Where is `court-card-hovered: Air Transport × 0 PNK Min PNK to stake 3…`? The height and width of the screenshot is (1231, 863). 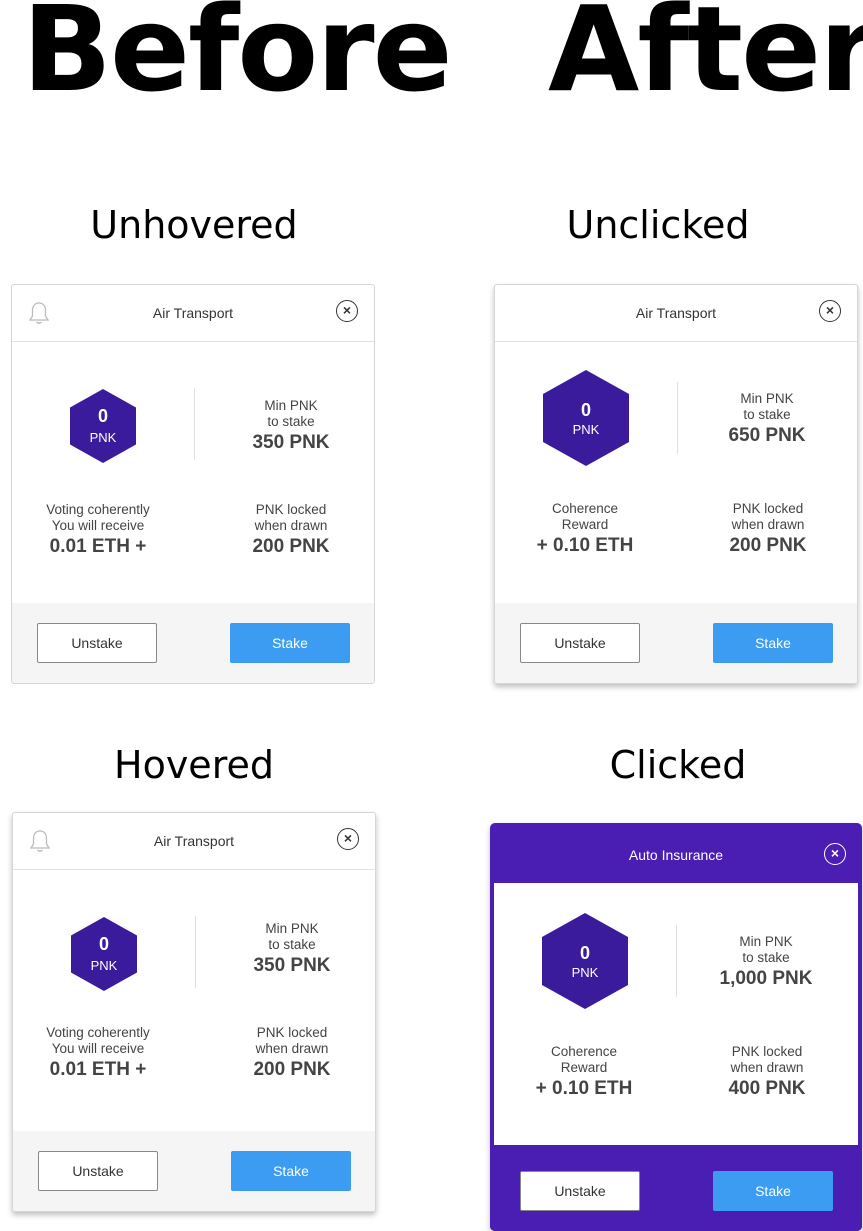 court-card-hovered: Air Transport × 0 PNK Min PNK to stake 3… is located at coordinates (194, 1012).